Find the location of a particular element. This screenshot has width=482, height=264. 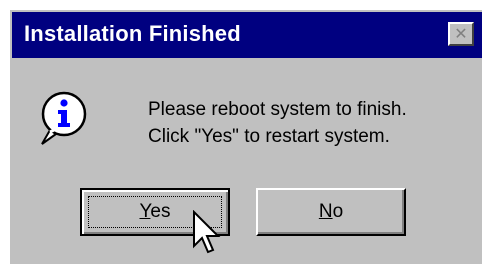

close-icon: ✕ is located at coordinates (461, 33).